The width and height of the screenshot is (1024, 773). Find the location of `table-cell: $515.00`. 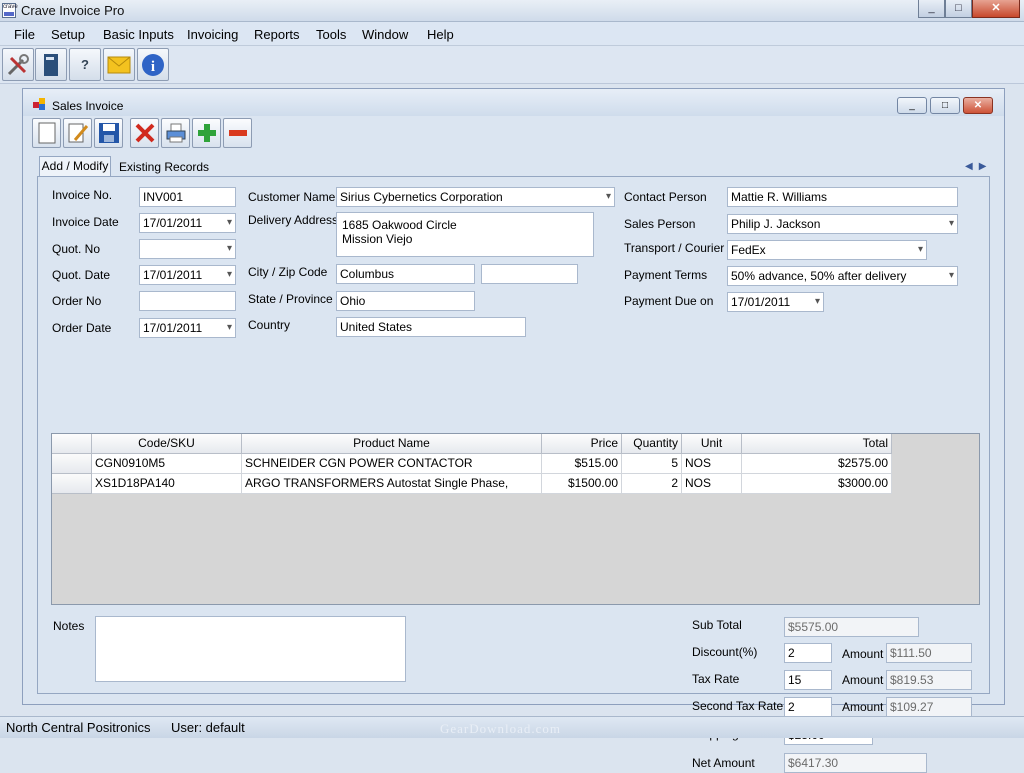

table-cell: $515.00 is located at coordinates (582, 464).